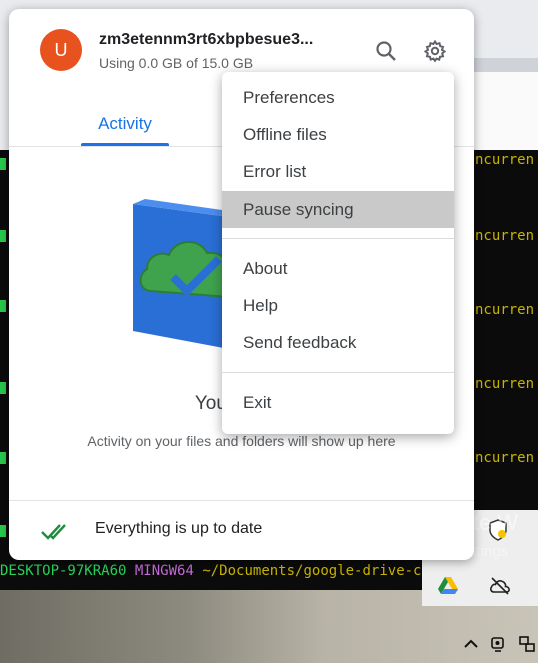  Describe the element at coordinates (181, 274) in the screenshot. I see `synced-files-illustration` at that location.